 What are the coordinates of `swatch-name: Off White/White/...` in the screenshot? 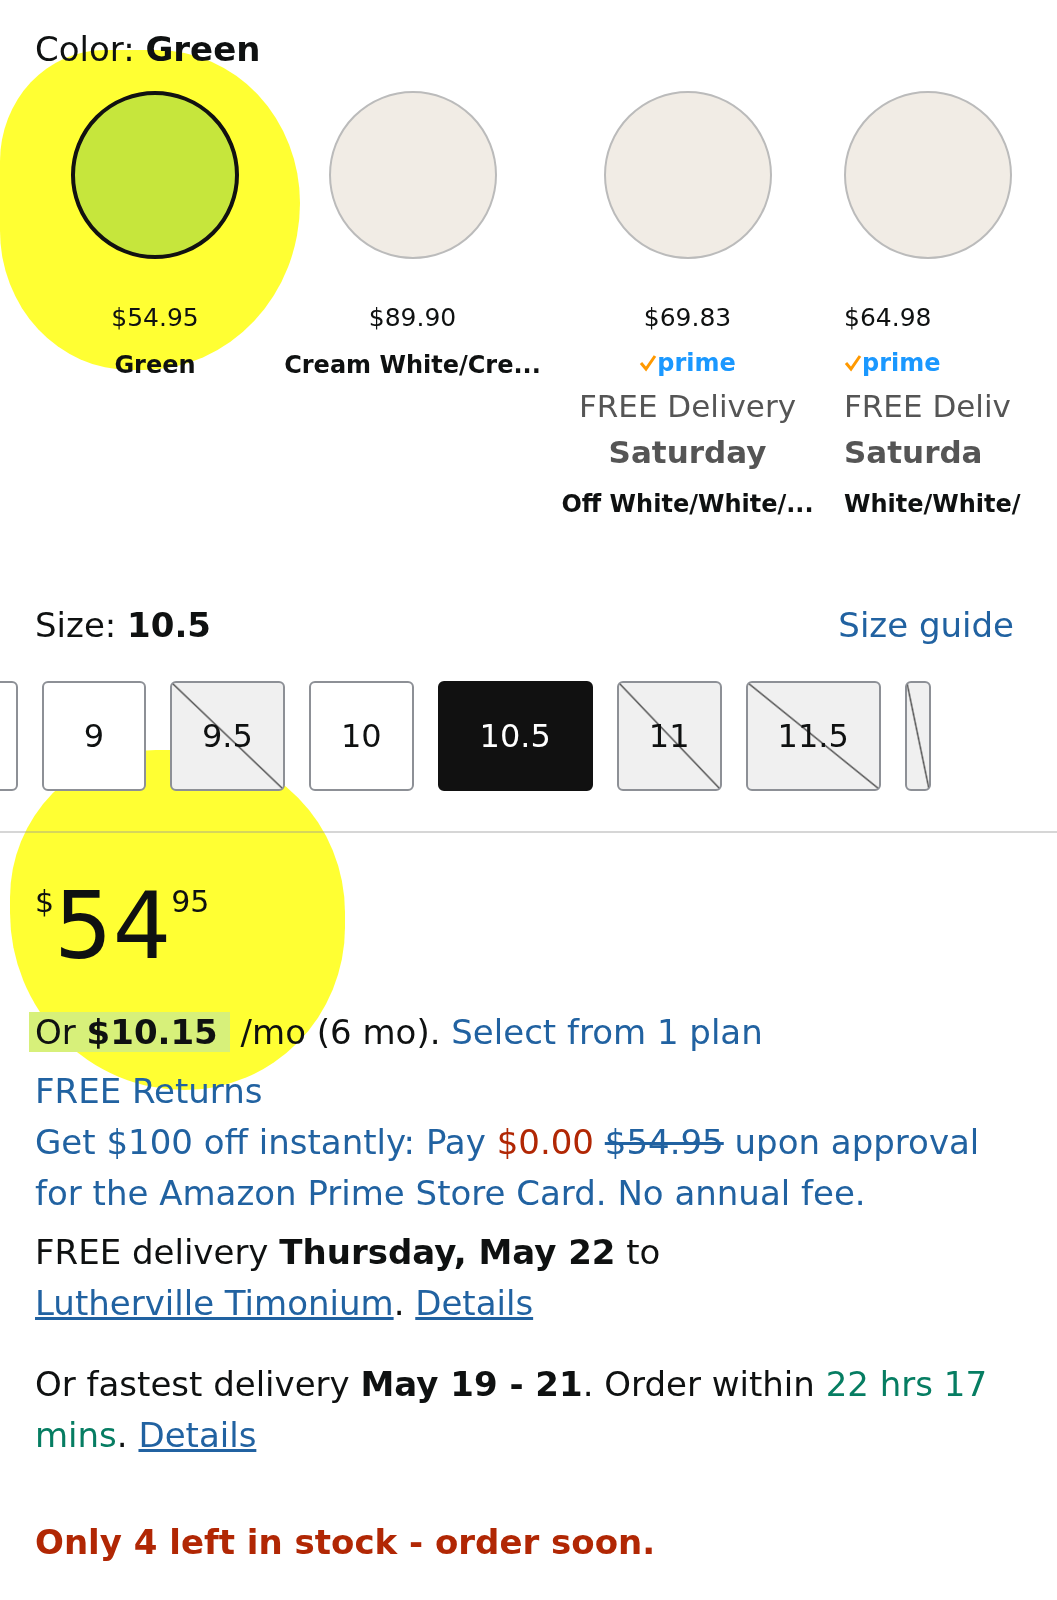 It's located at (687, 504).